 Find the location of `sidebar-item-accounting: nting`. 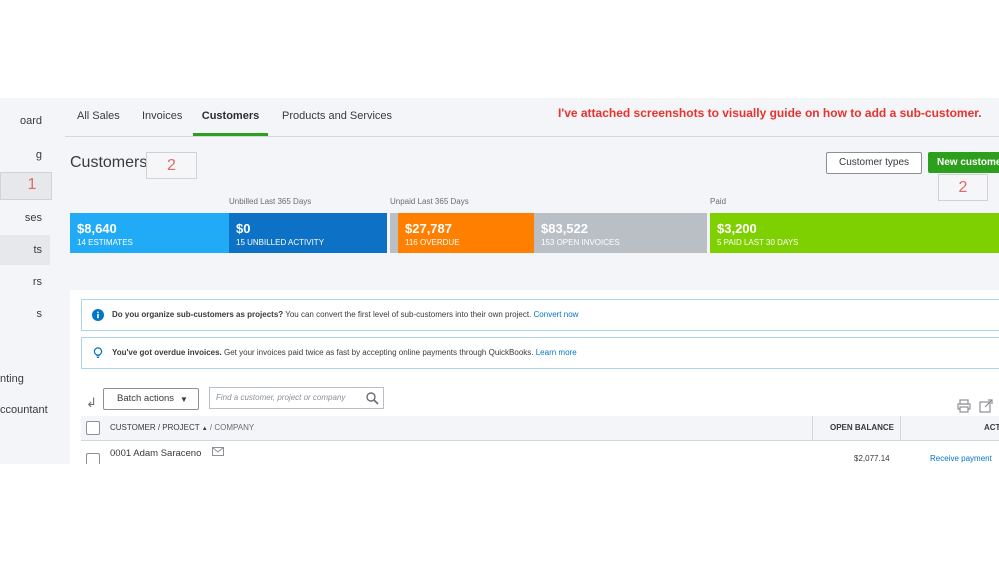

sidebar-item-accounting: nting is located at coordinates (25, 379).